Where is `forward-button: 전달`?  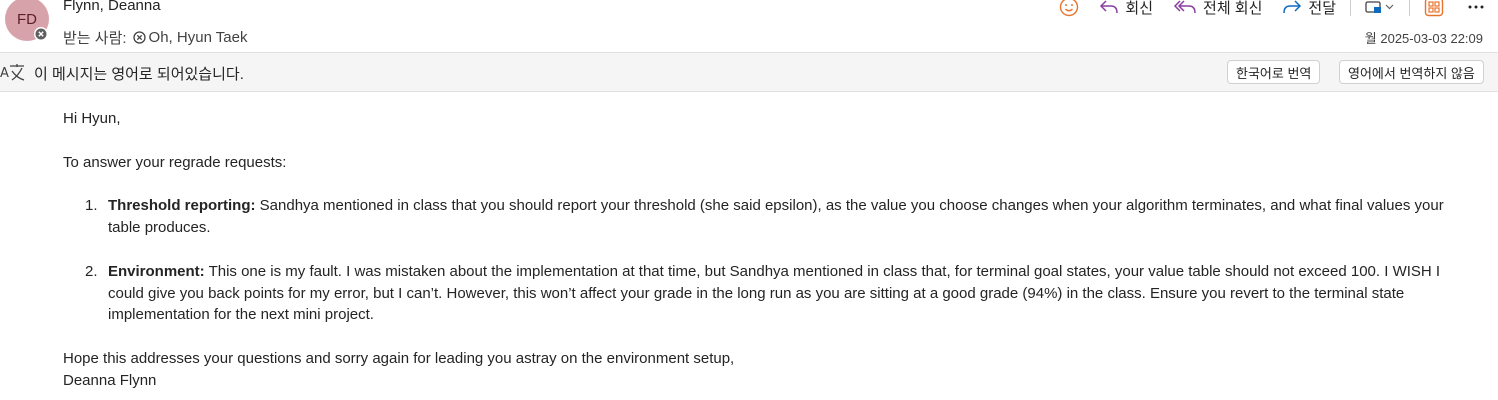 forward-button: 전달 is located at coordinates (1309, 9).